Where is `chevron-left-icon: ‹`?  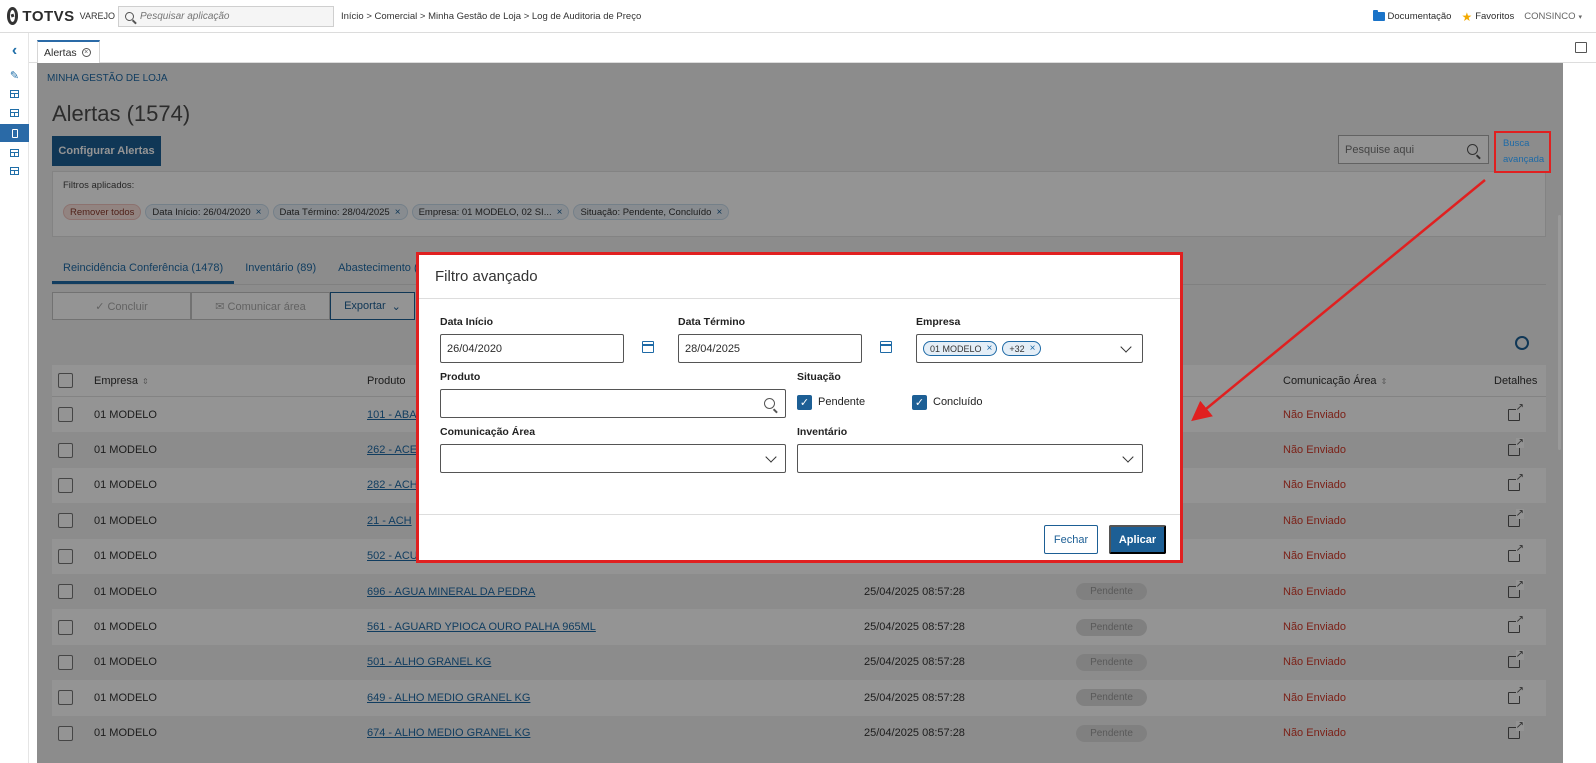
chevron-left-icon: ‹ is located at coordinates (14, 50).